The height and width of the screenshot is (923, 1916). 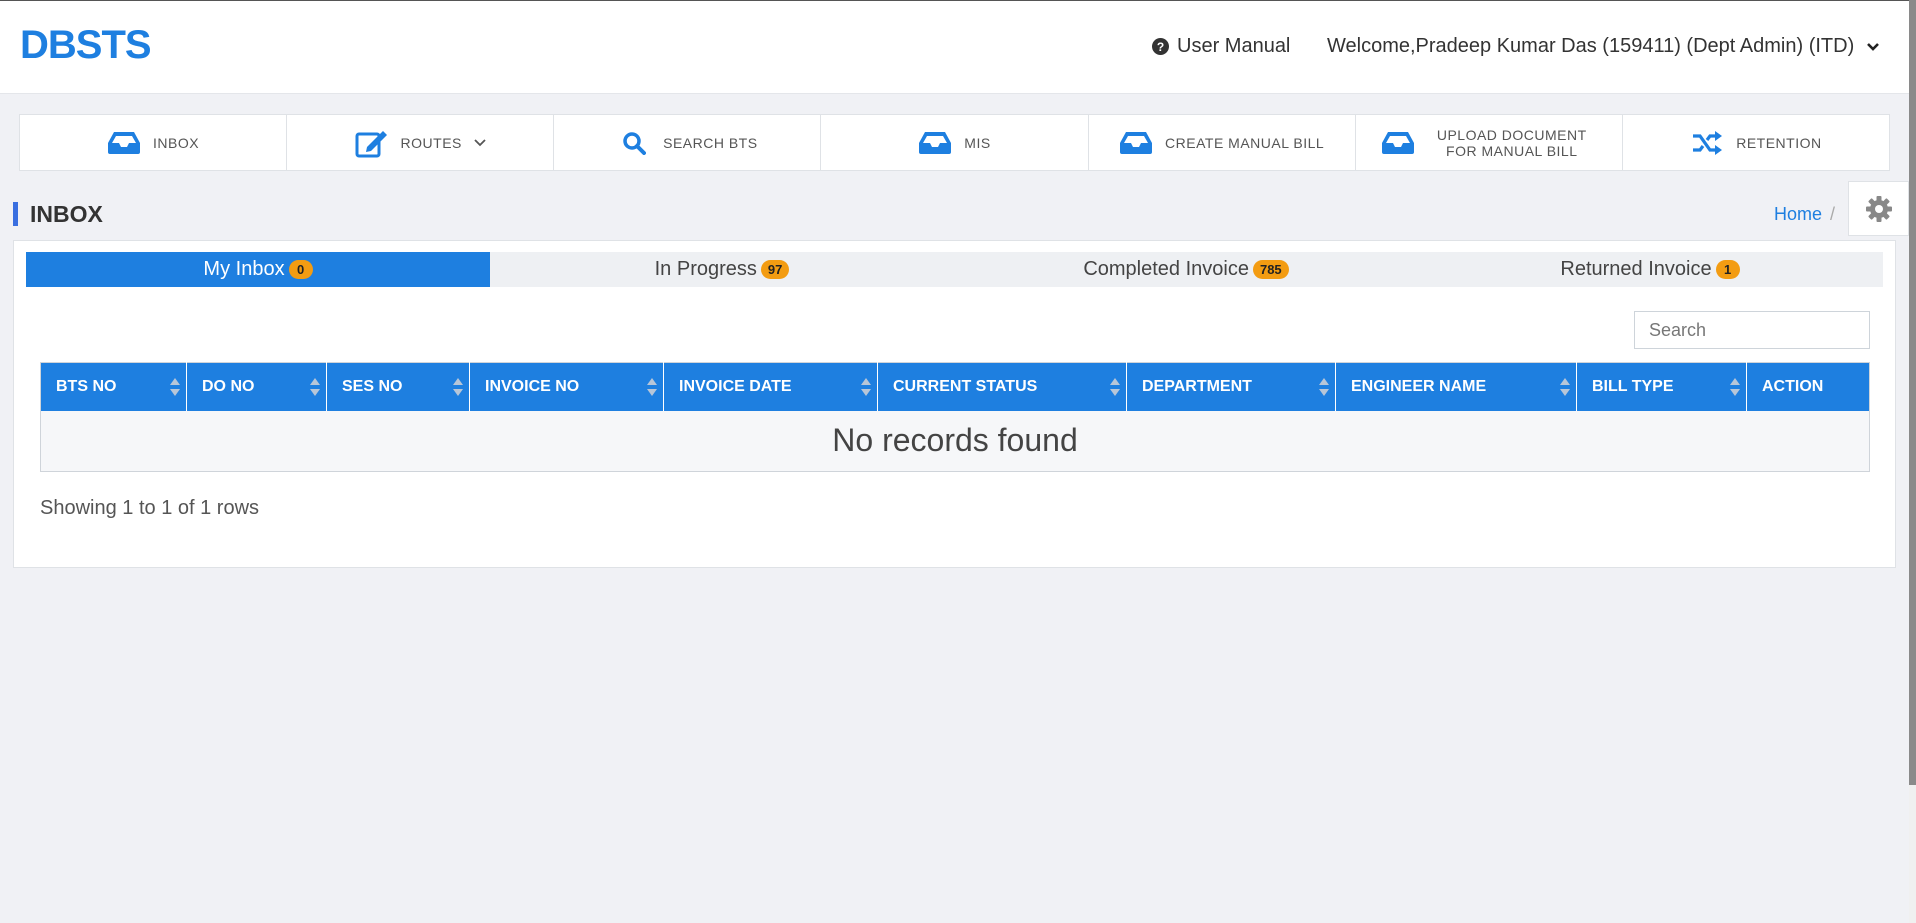 I want to click on empty-message: No records found, so click(x=955, y=441).